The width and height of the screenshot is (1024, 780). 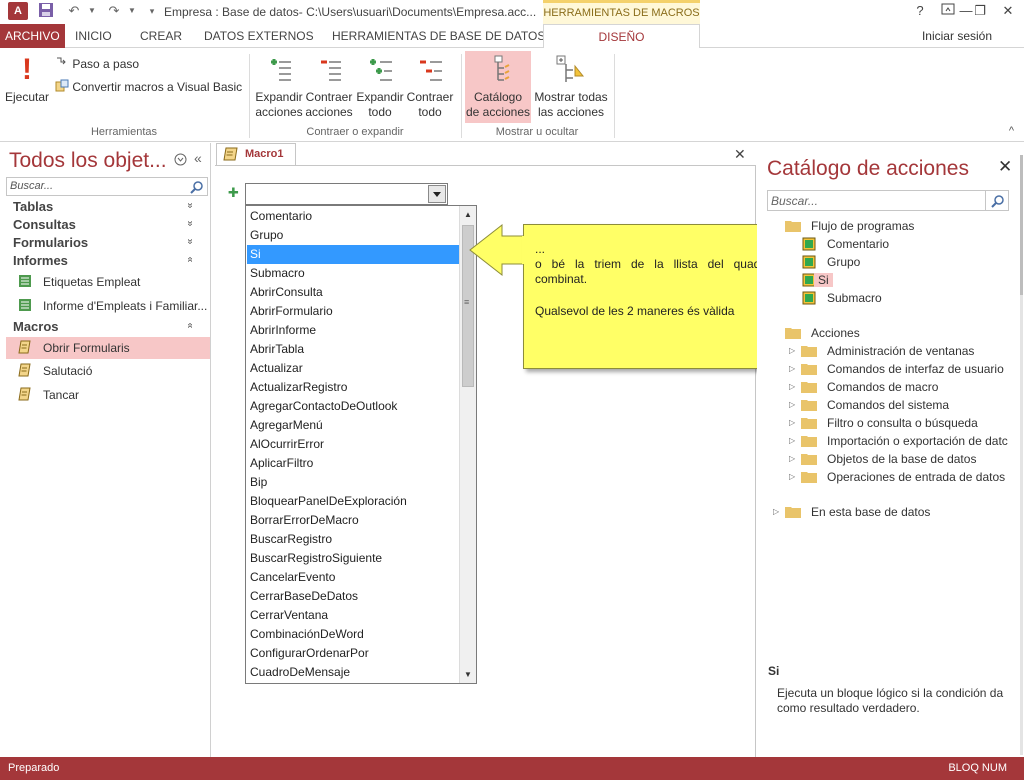 I want to click on close-button: ✕, so click(x=1008, y=11).